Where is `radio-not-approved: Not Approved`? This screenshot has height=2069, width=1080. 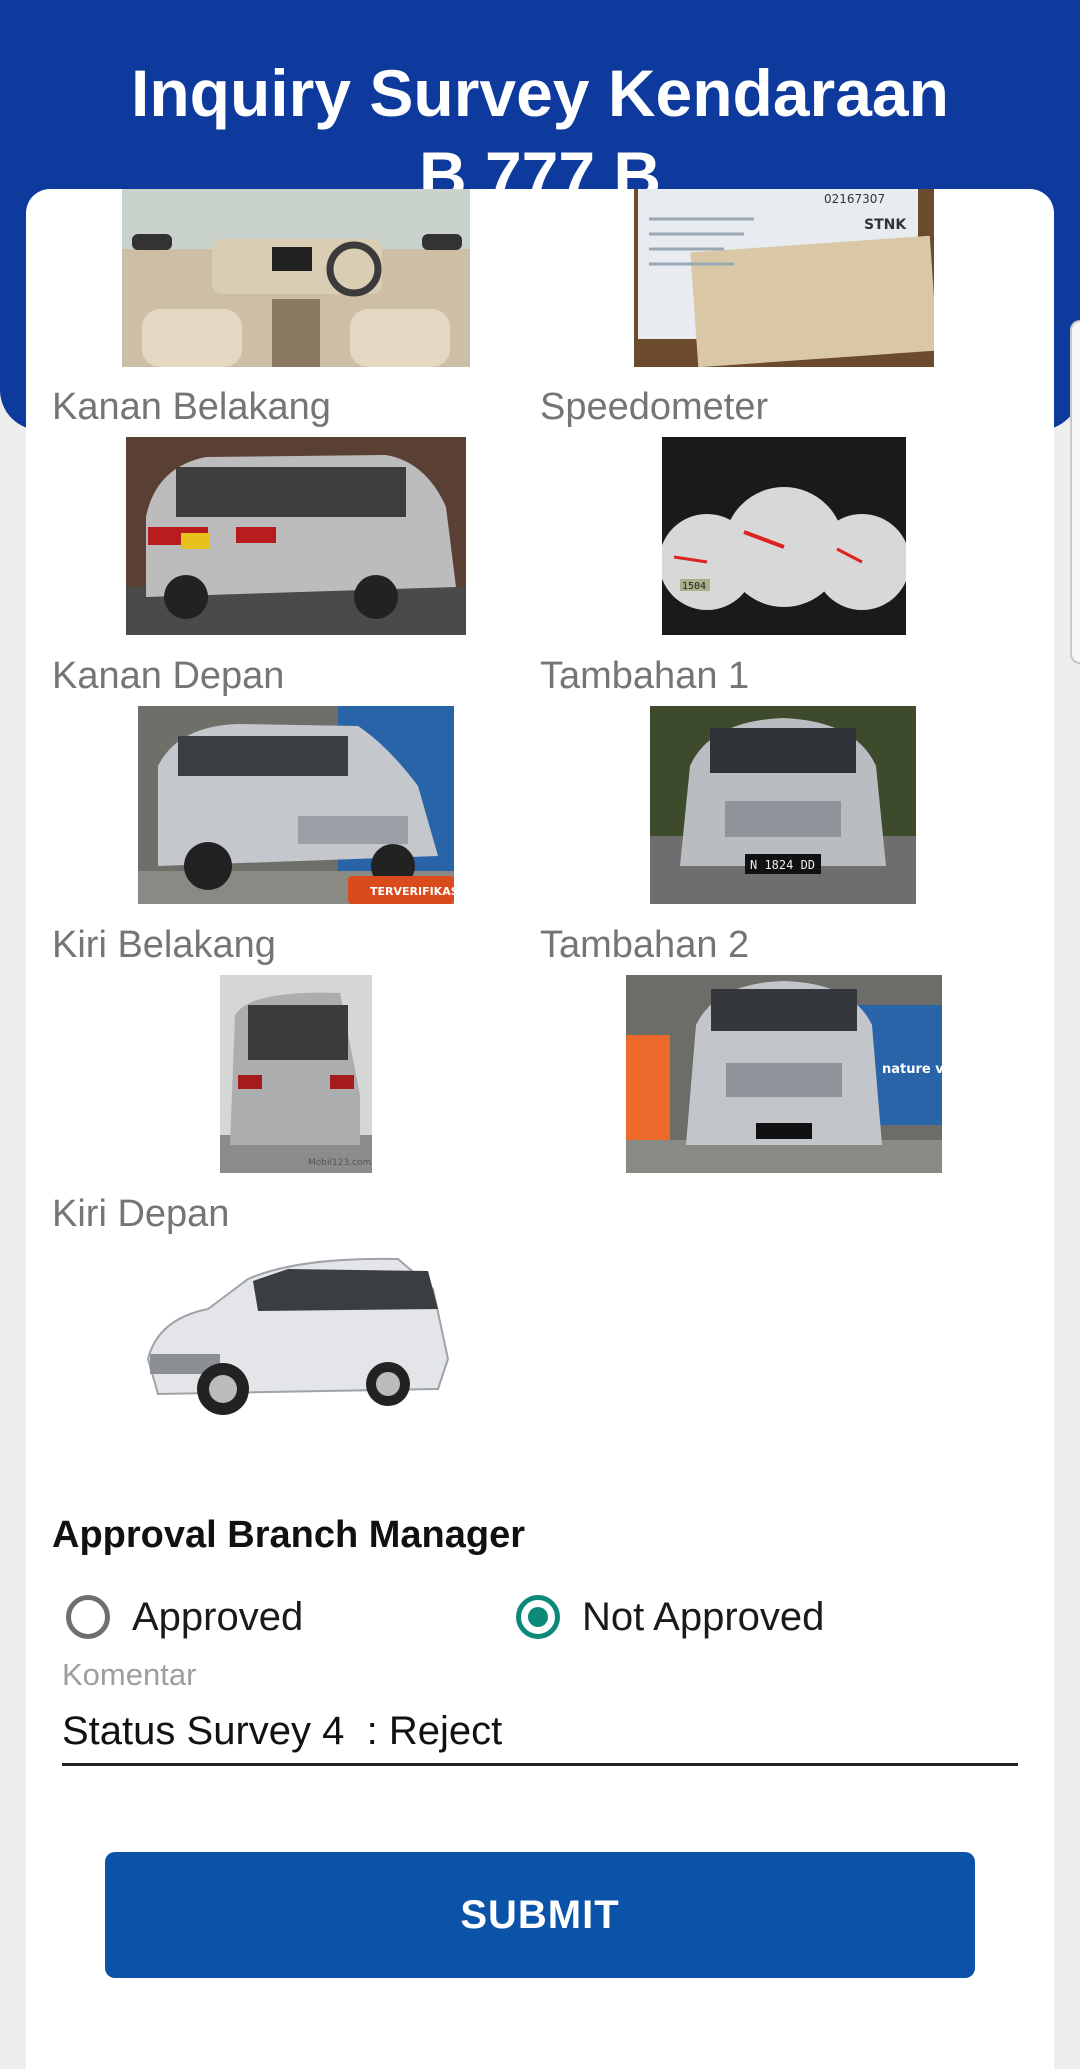
radio-not-approved: Not Approved is located at coordinates (670, 1617).